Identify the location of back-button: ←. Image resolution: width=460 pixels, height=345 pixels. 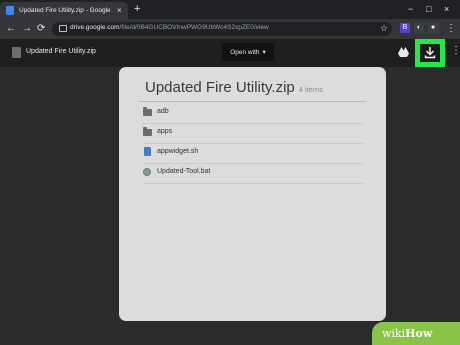
(11, 29).